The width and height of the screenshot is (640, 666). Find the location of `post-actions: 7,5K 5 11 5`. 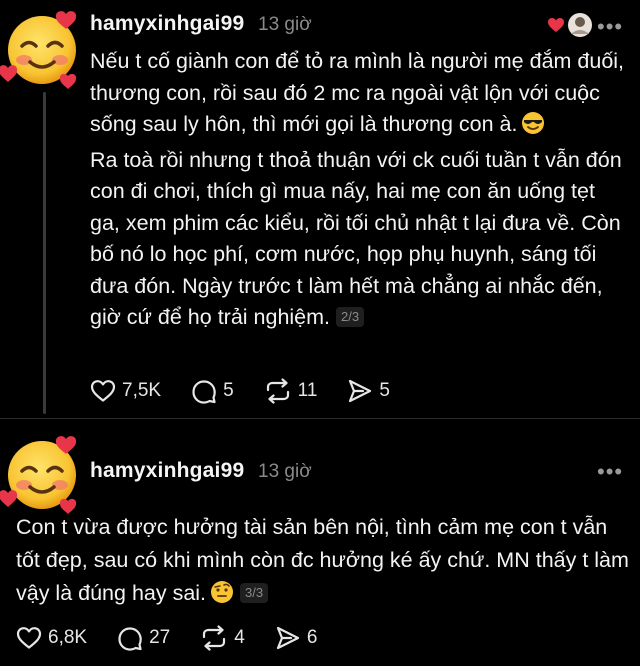

post-actions: 7,5K 5 11 5 is located at coordinates (255, 391).